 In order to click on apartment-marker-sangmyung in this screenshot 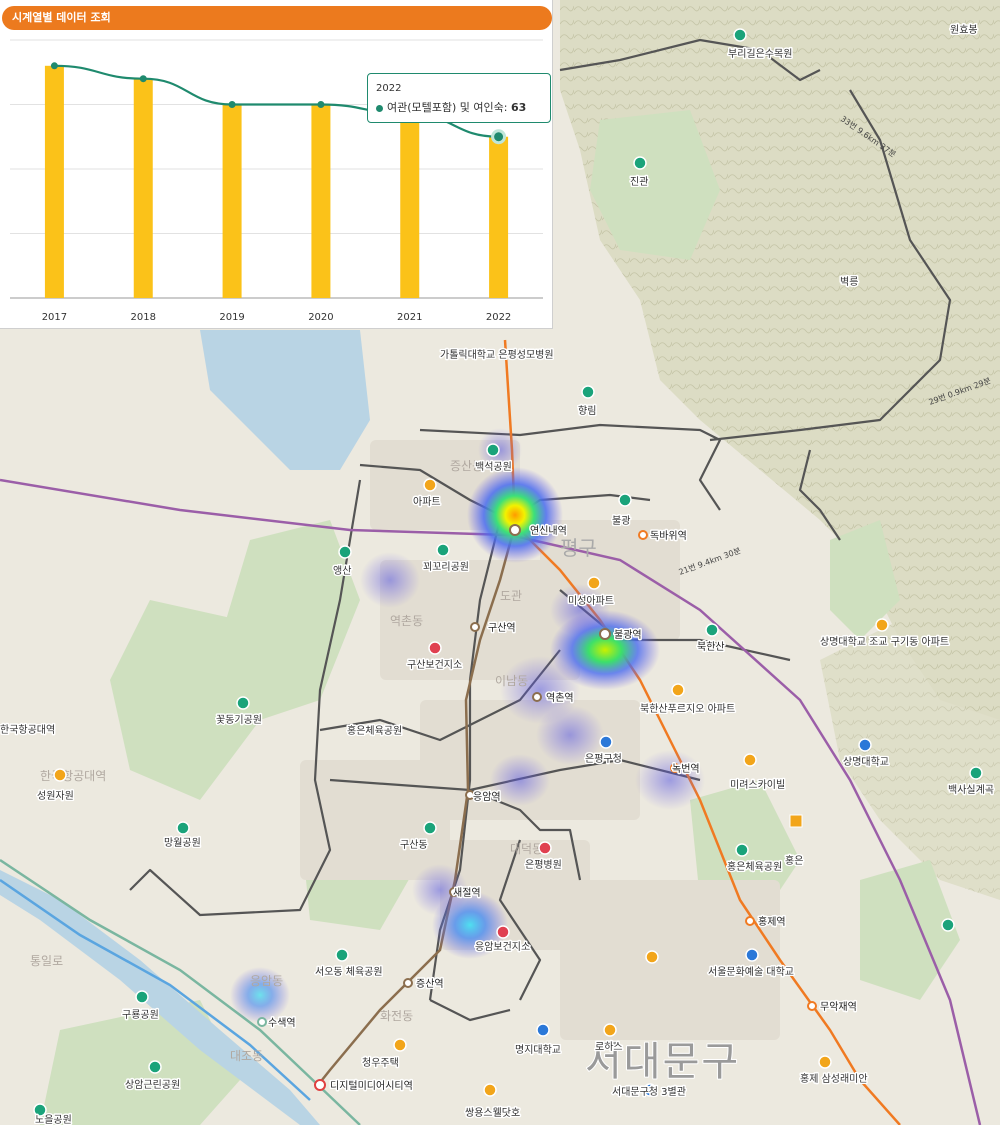, I will do `click(882, 625)`.